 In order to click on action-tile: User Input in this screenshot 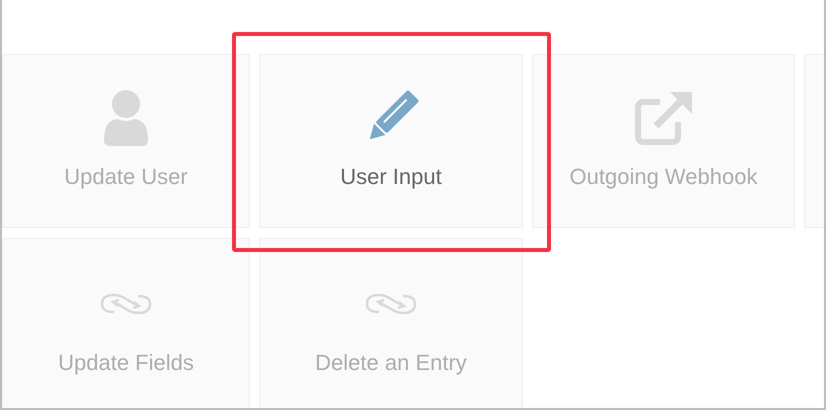, I will do `click(391, 141)`.